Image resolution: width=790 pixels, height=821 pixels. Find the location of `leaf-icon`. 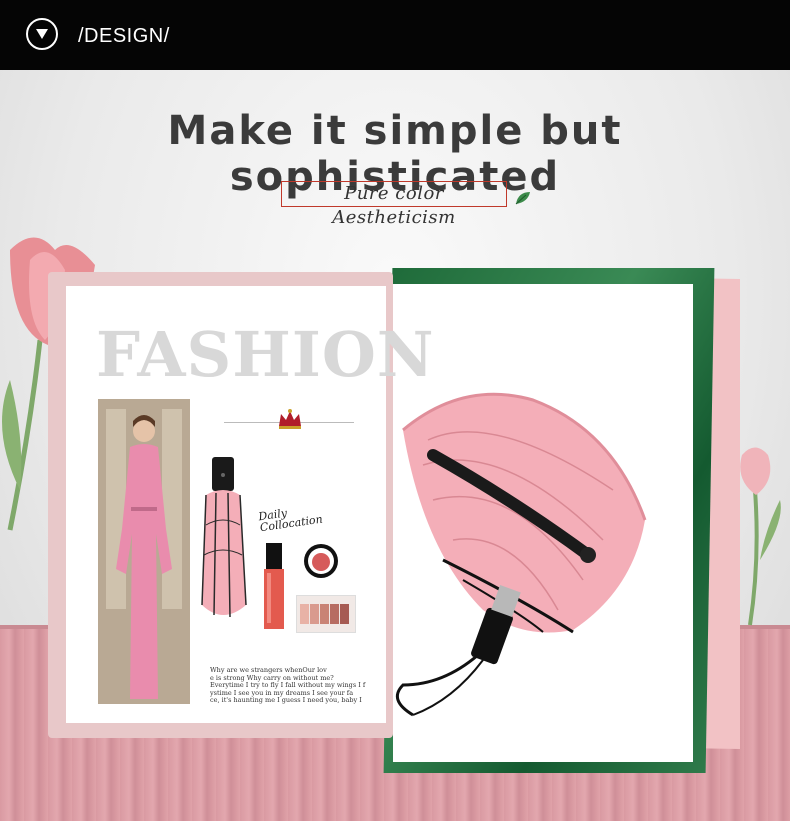

leaf-icon is located at coordinates (522, 198).